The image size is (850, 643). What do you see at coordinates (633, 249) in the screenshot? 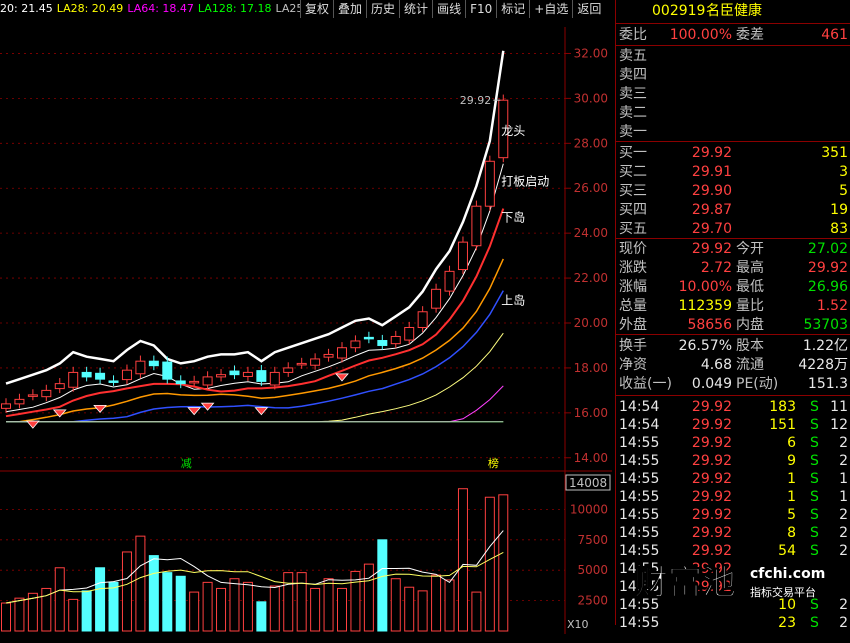
I see `quote-cell: 现价` at bounding box center [633, 249].